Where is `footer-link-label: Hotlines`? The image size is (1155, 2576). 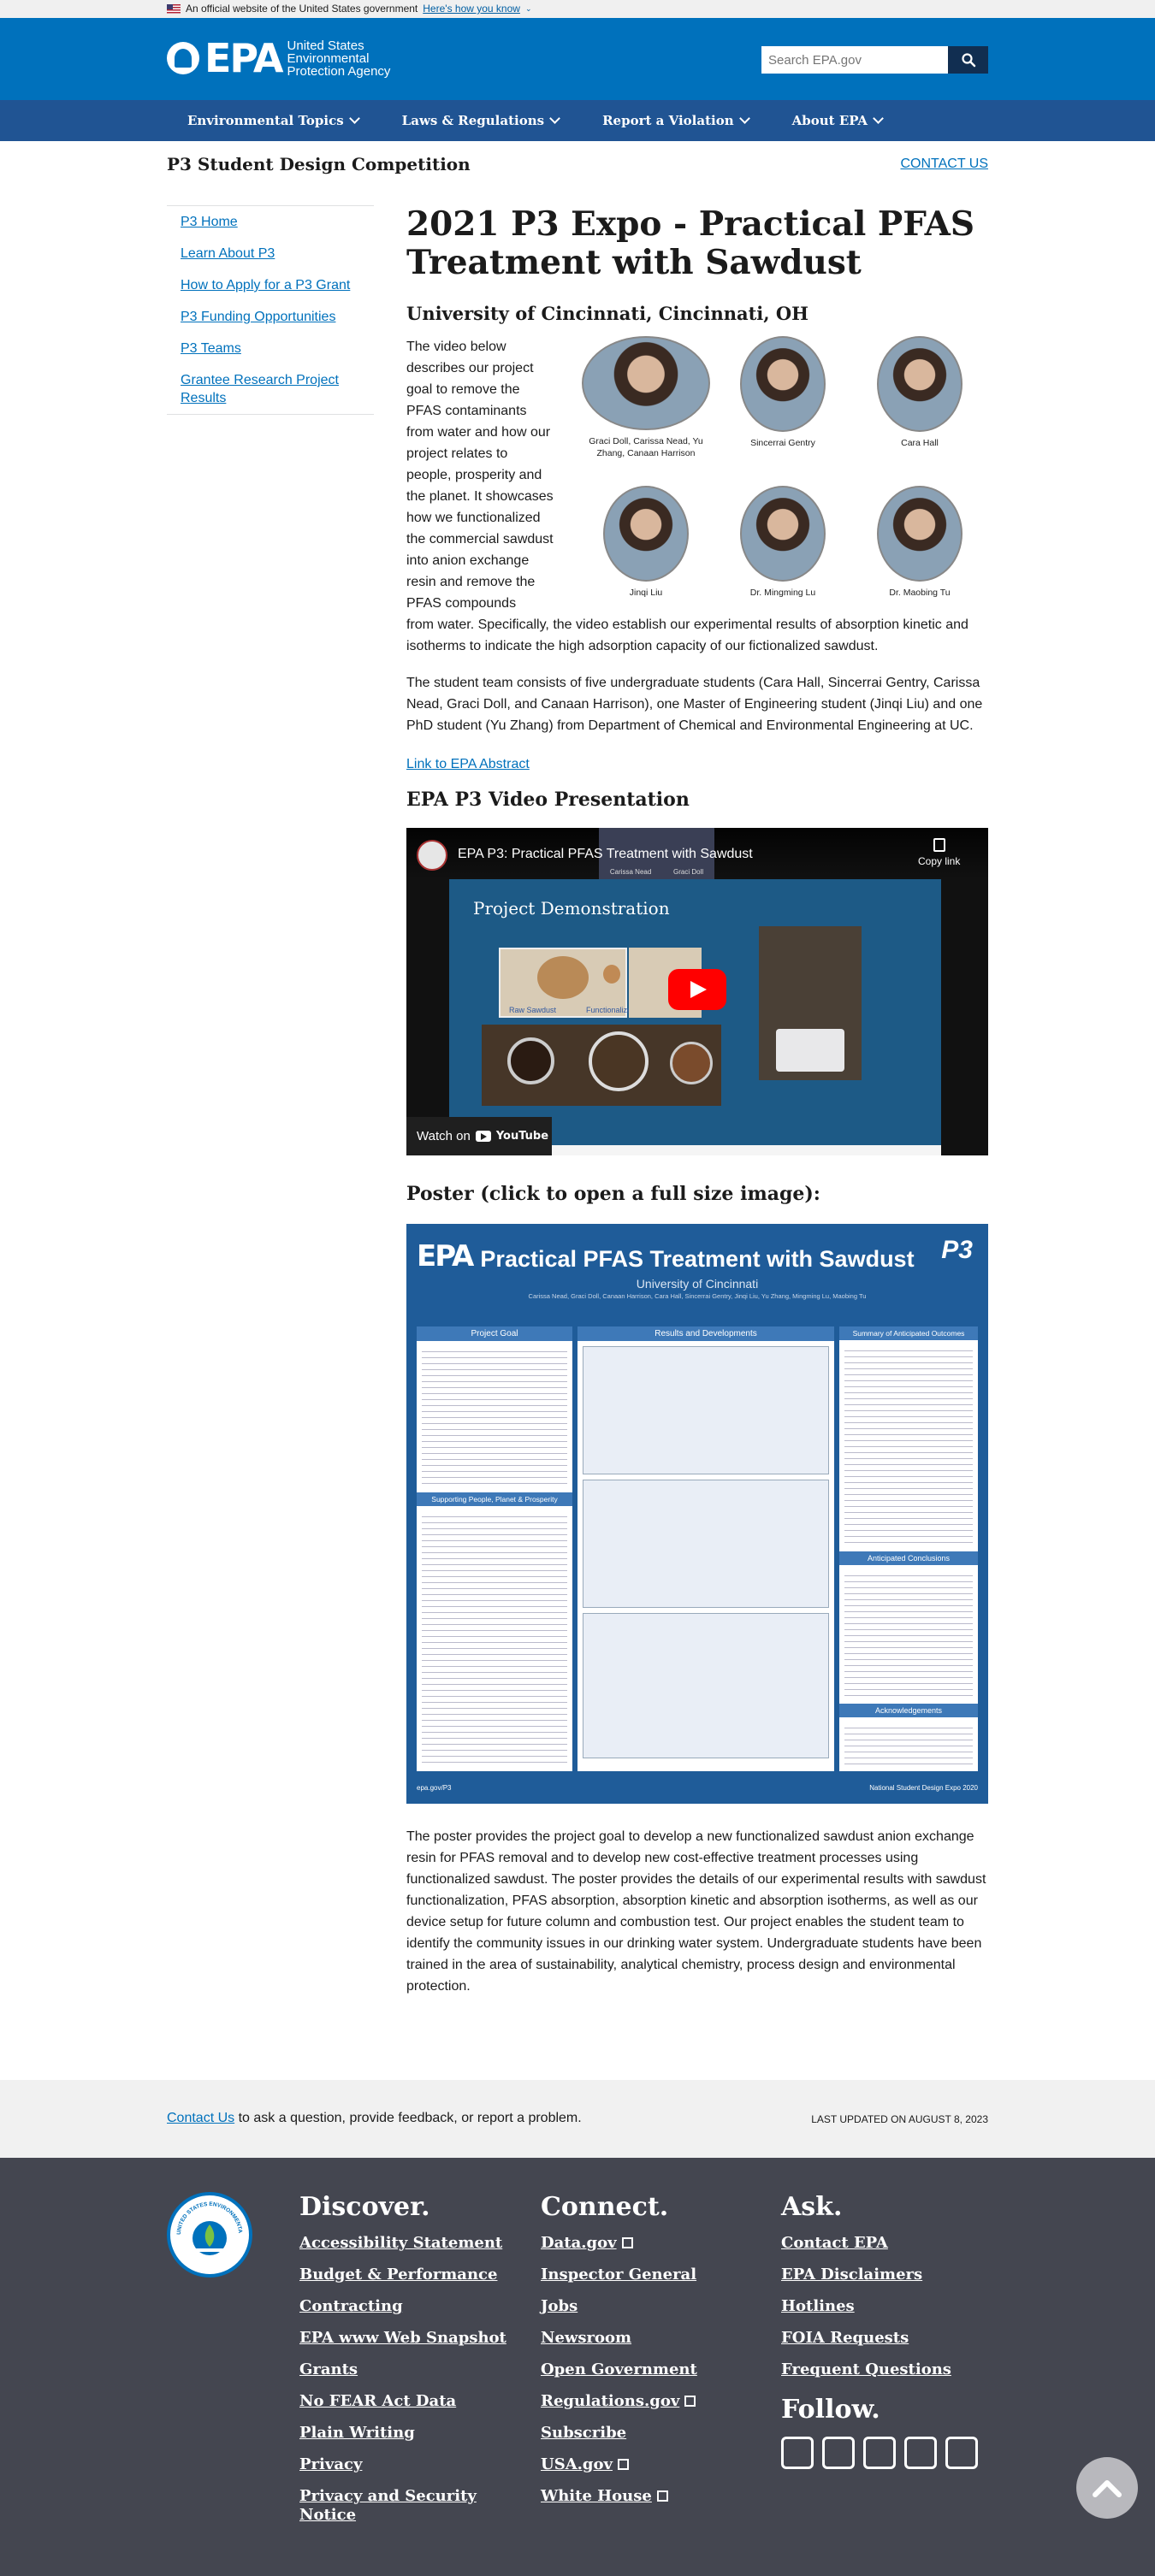
footer-link-label: Hotlines is located at coordinates (818, 2306).